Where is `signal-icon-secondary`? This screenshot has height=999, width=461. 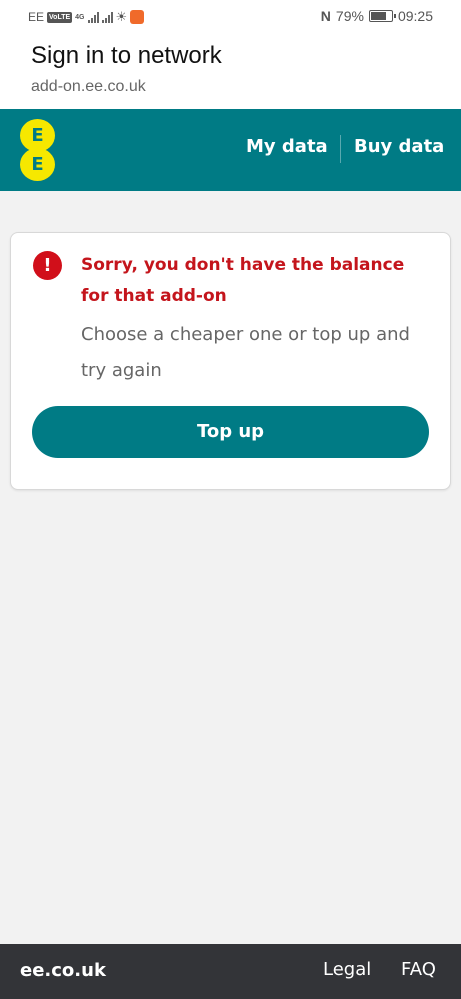
signal-icon-secondary is located at coordinates (107, 17).